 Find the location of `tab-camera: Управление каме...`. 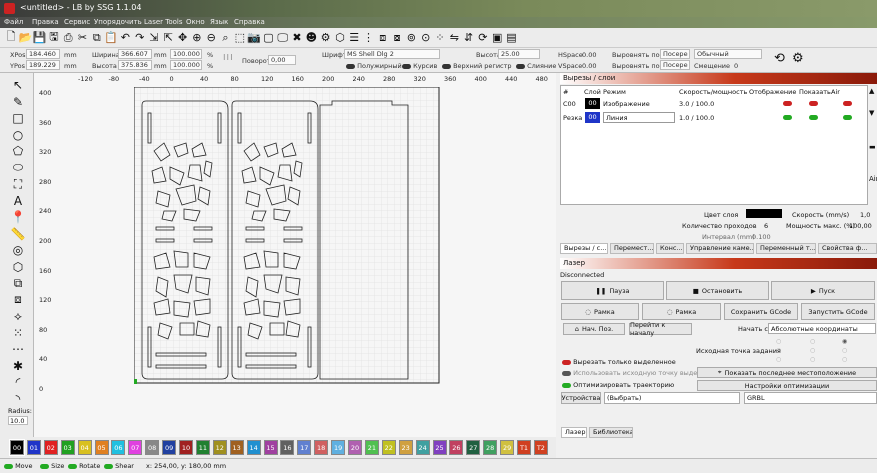

tab-camera: Управление каме... is located at coordinates (720, 248).